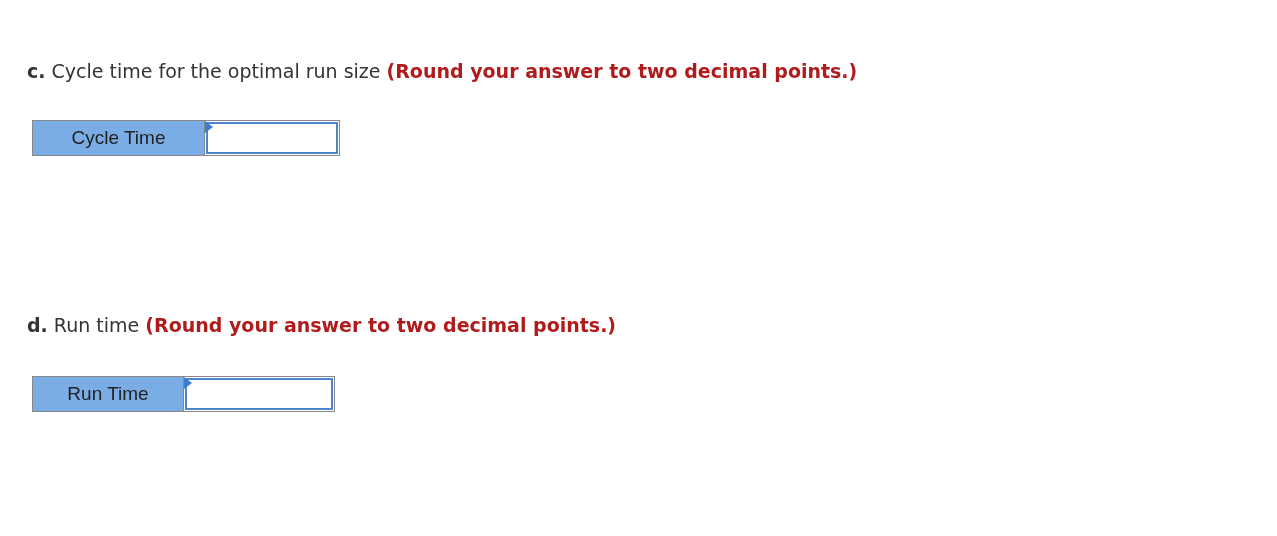  Describe the element at coordinates (119, 138) in the screenshot. I see `field-label: Cycle Time` at that location.